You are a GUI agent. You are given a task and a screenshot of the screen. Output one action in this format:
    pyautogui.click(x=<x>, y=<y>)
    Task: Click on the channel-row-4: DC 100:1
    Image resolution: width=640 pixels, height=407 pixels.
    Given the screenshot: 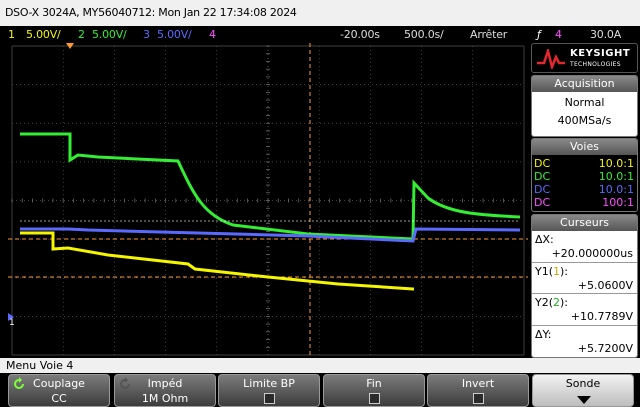 What is the action you would take?
    pyautogui.click(x=584, y=202)
    